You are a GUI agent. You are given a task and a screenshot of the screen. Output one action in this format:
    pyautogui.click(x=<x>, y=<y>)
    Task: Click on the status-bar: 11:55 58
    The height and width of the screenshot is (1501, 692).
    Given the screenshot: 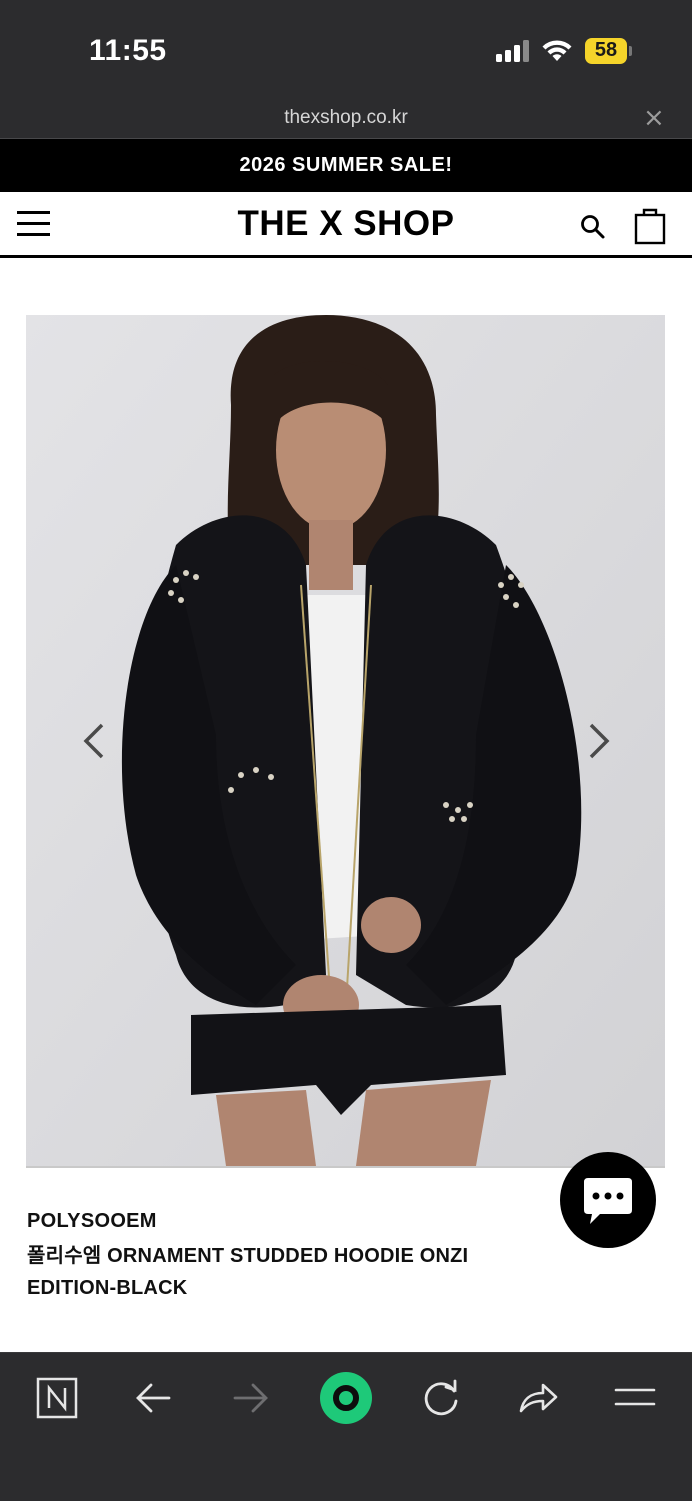 What is the action you would take?
    pyautogui.click(x=346, y=50)
    